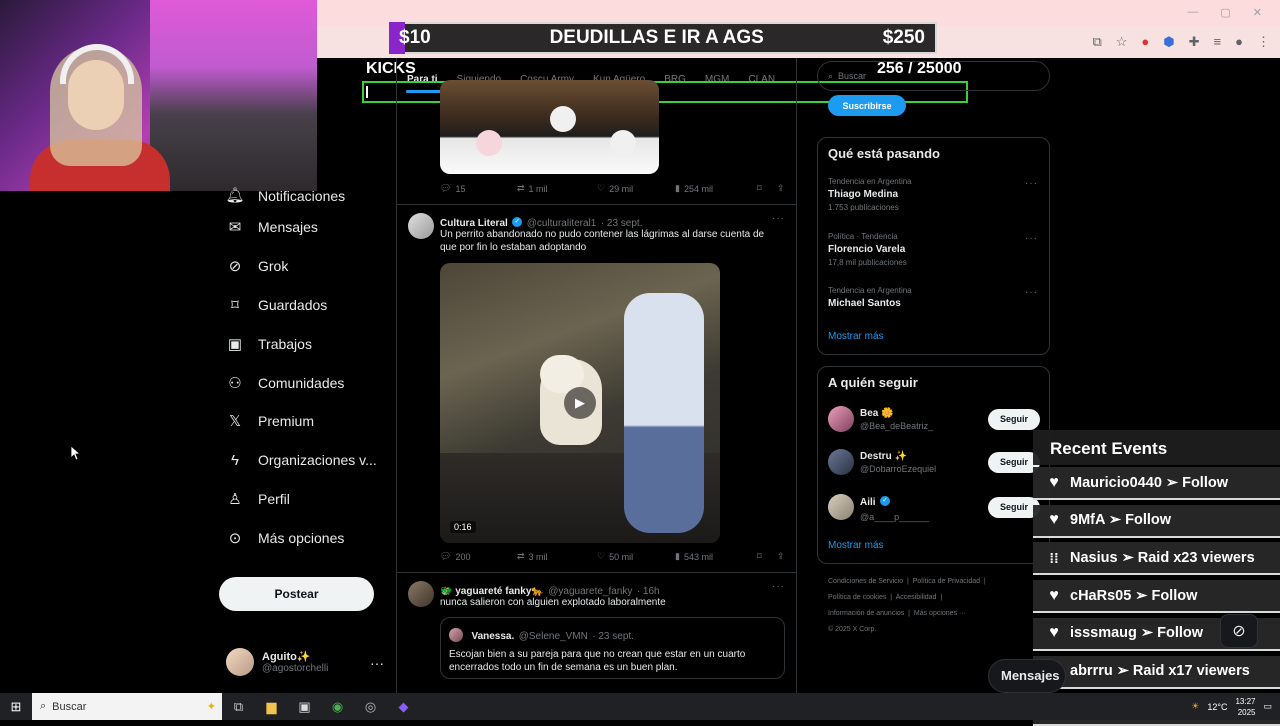 This screenshot has height=726, width=1280. What do you see at coordinates (303, 421) in the screenshot?
I see `sidebar-item-premium: 𝕏 Premium` at bounding box center [303, 421].